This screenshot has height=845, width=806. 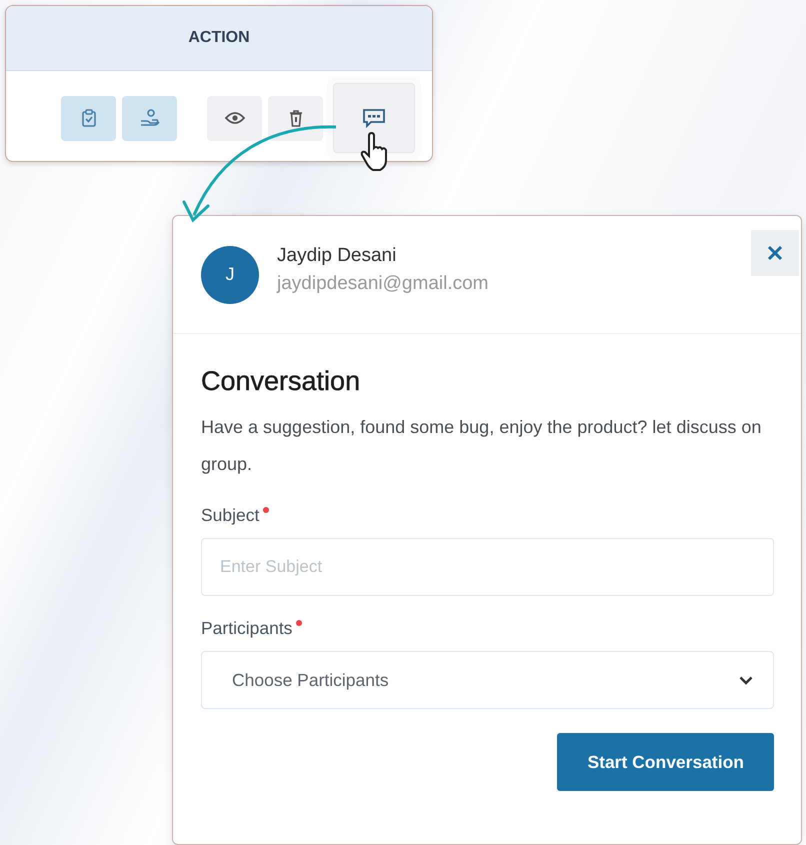 I want to click on close-icon, so click(x=775, y=253).